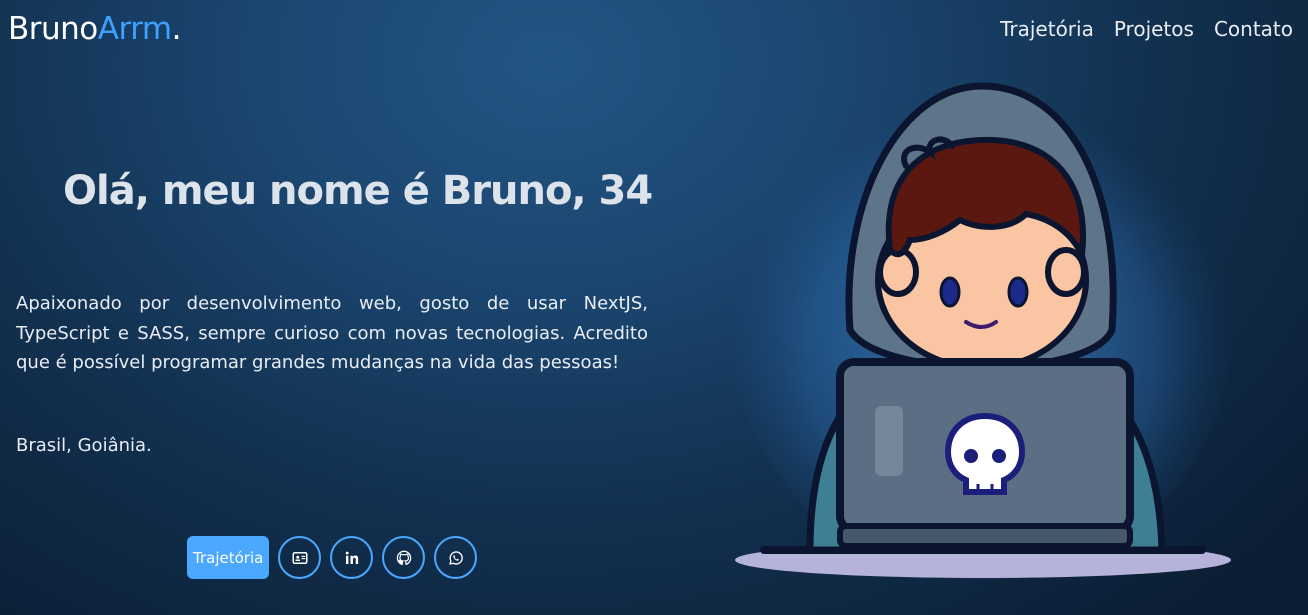  What do you see at coordinates (53, 29) in the screenshot?
I see `logo-main: Bruno` at bounding box center [53, 29].